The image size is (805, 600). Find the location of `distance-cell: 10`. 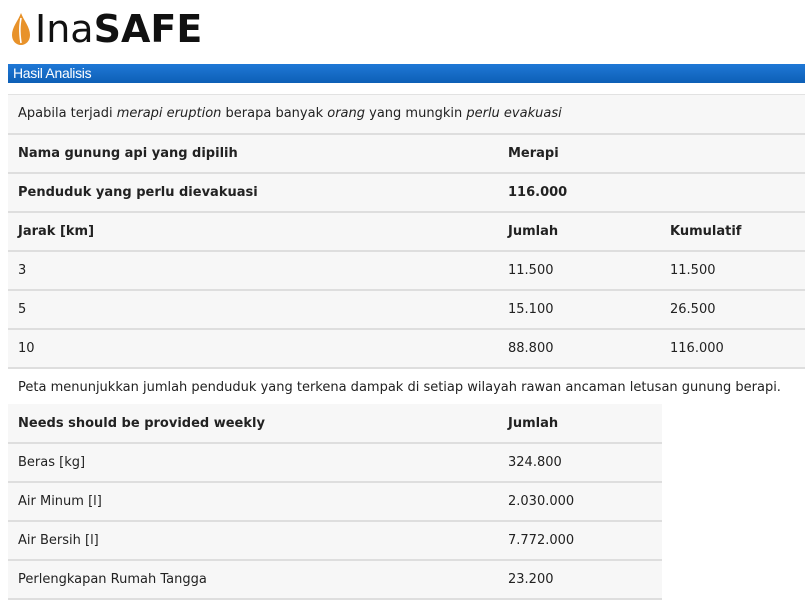

distance-cell: 10 is located at coordinates (26, 348).